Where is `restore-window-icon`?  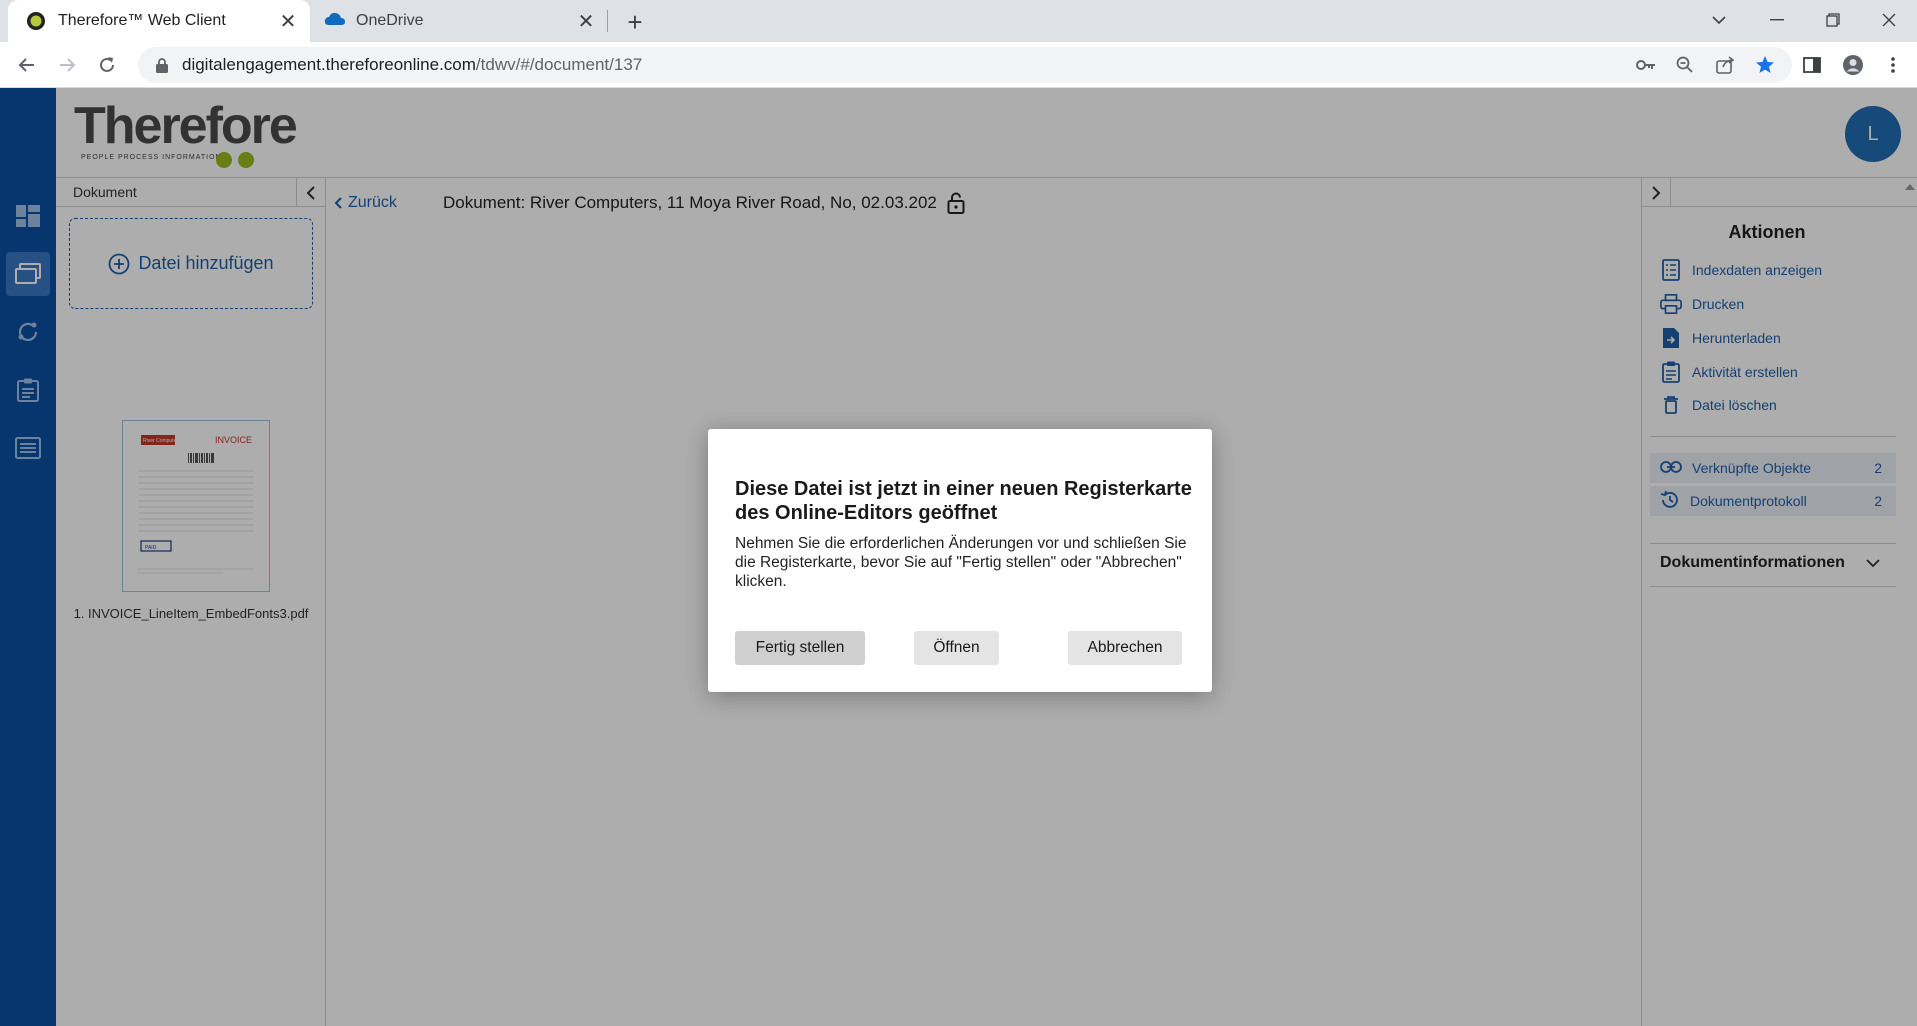
restore-window-icon is located at coordinates (1833, 20).